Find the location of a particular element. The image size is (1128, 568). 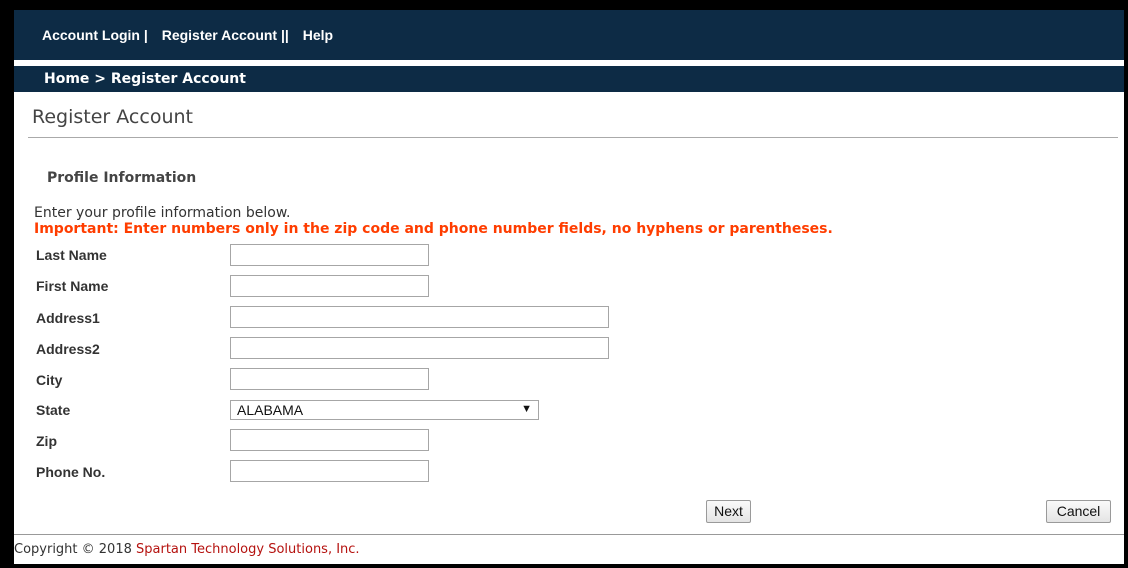

city-label: City is located at coordinates (49, 380).